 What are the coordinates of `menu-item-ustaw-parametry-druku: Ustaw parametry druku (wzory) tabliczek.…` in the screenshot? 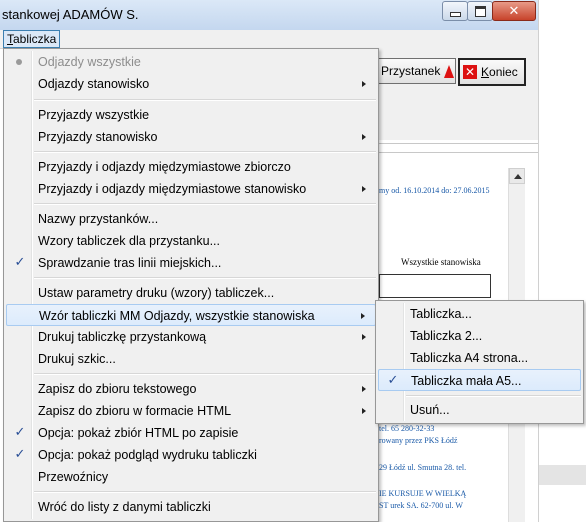 It's located at (191, 293).